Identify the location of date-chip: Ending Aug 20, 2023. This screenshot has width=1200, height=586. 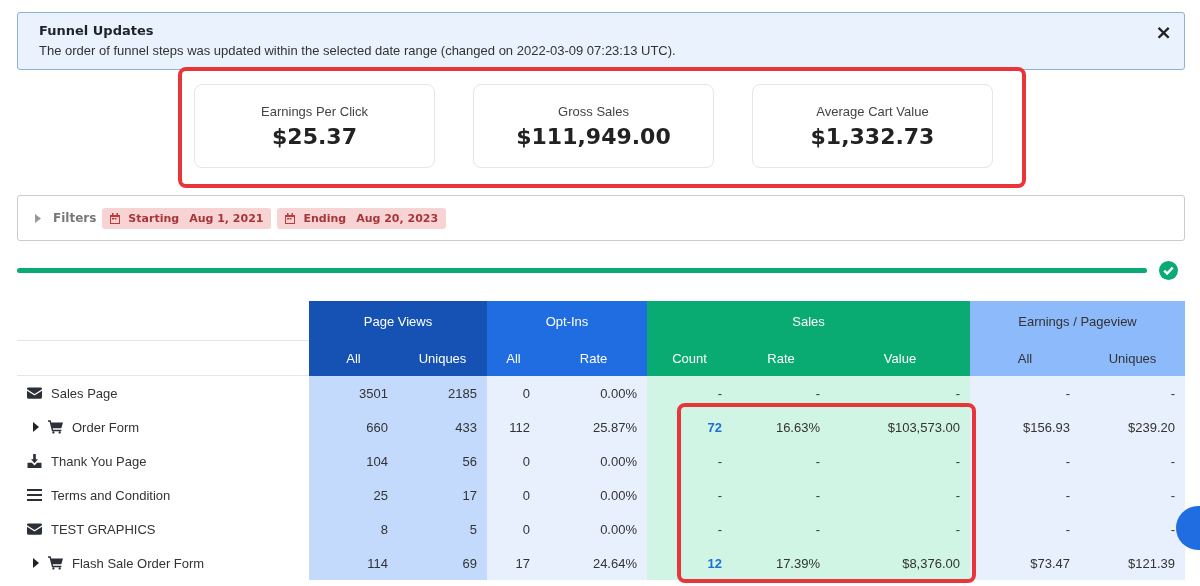
(362, 218).